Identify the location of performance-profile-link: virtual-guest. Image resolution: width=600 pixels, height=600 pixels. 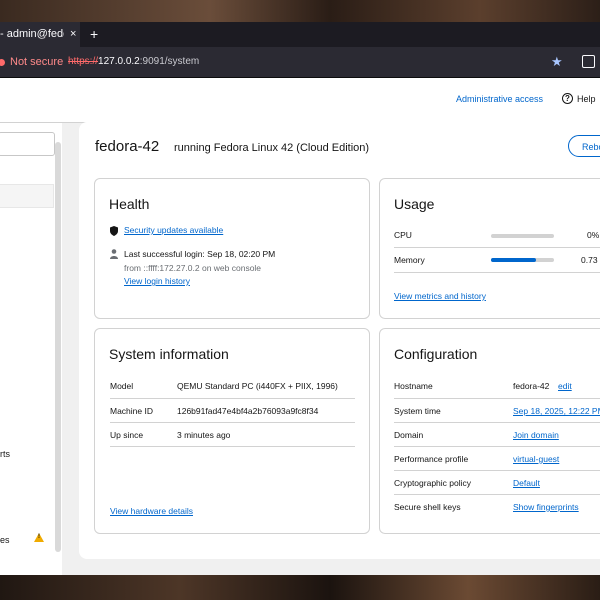
(536, 459).